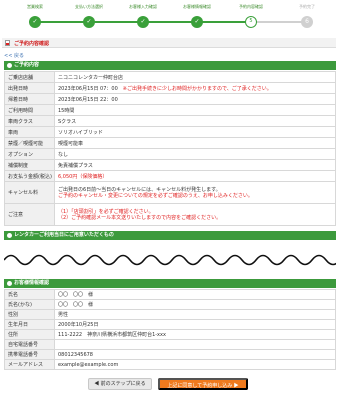 This screenshot has height=400, width=340. What do you see at coordinates (195, 176) in the screenshot?
I see `payment-amount: 6,050円（保険価格）` at bounding box center [195, 176].